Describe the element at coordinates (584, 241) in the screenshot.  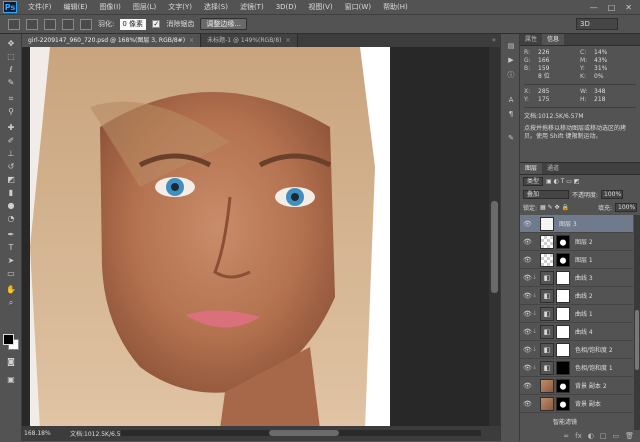
I see `layer-name: 图层 2` at that location.